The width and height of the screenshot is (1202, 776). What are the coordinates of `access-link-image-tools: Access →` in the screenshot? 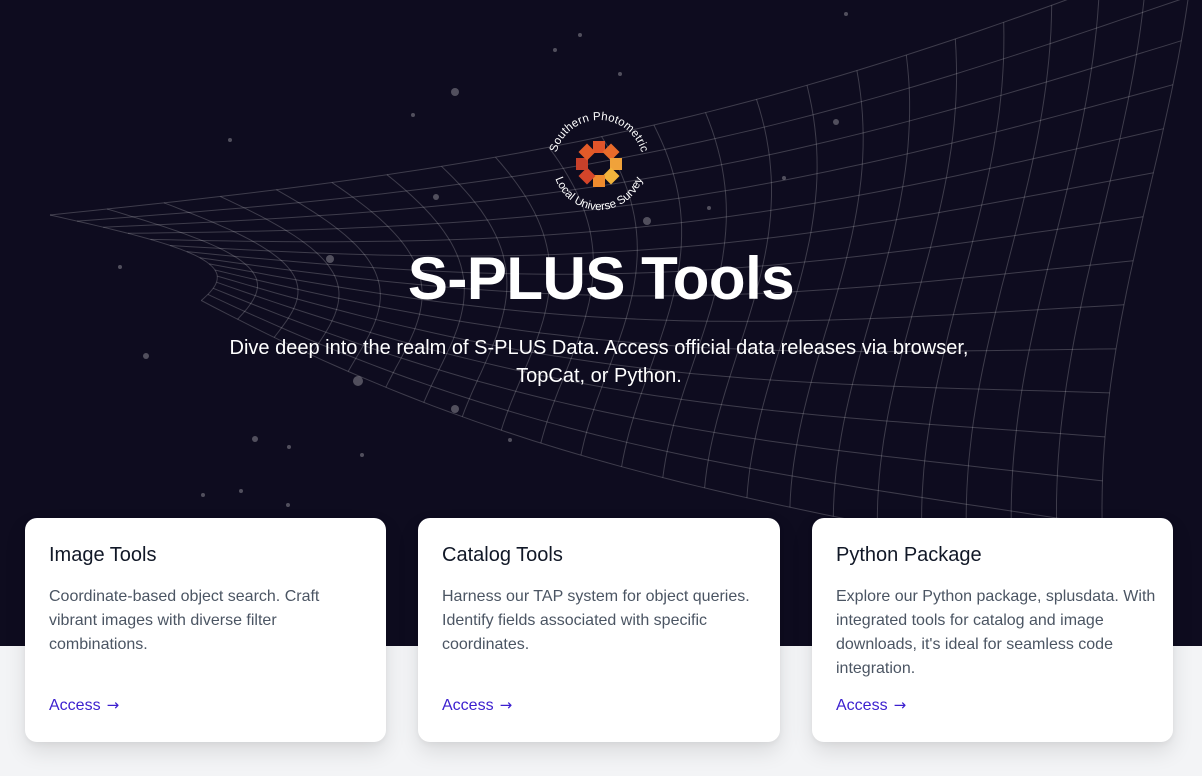 It's located at (84, 705).